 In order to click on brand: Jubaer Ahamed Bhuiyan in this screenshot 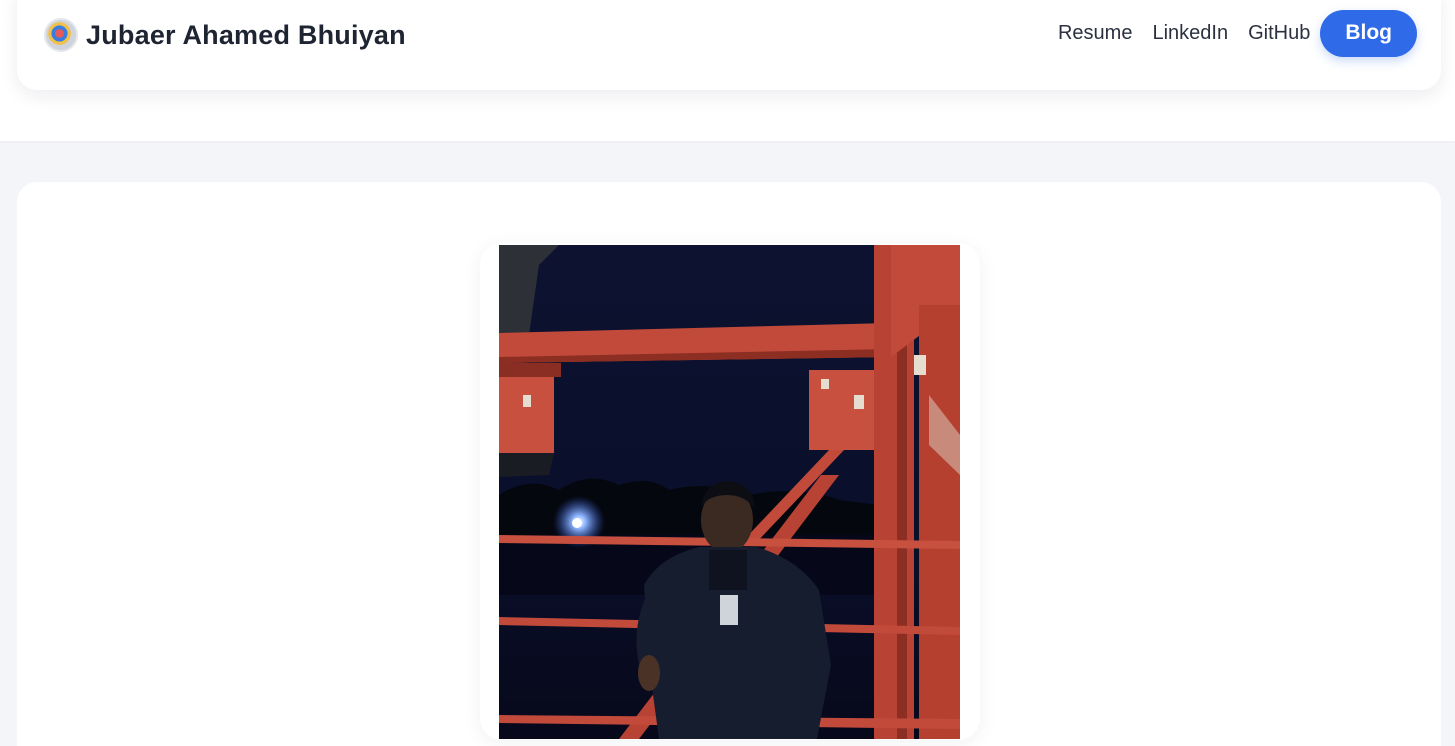, I will do `click(225, 35)`.